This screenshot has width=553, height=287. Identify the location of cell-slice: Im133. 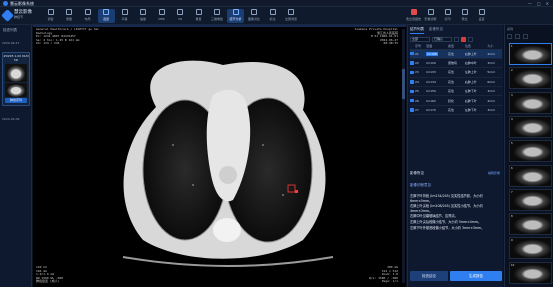
(437, 72).